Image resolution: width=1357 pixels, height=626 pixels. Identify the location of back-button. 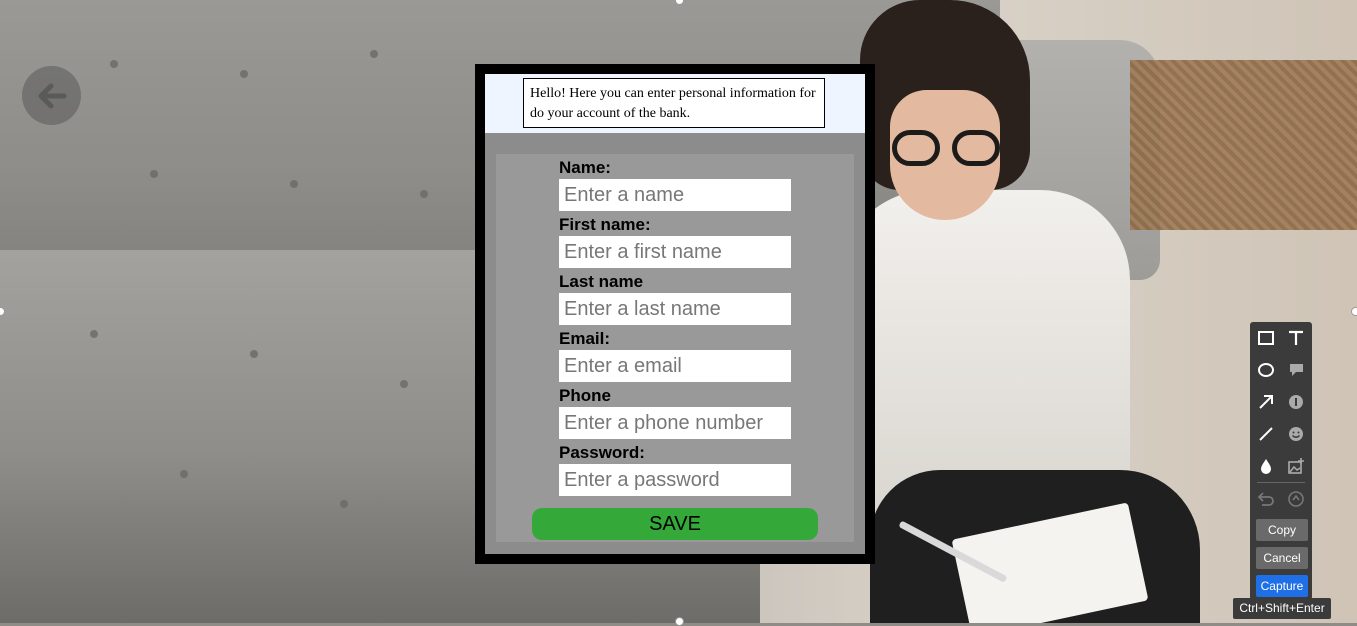
(51, 95).